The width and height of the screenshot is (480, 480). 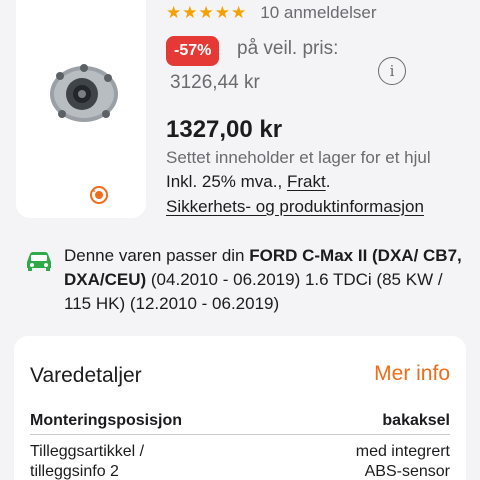 What do you see at coordinates (328, 181) in the screenshot?
I see `vat-suffix: .` at bounding box center [328, 181].